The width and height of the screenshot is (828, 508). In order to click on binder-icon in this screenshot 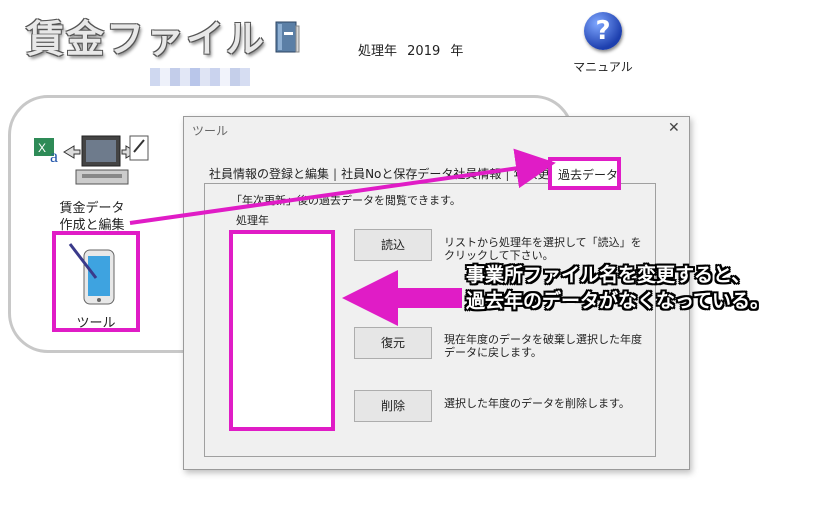, I will do `click(287, 38)`.